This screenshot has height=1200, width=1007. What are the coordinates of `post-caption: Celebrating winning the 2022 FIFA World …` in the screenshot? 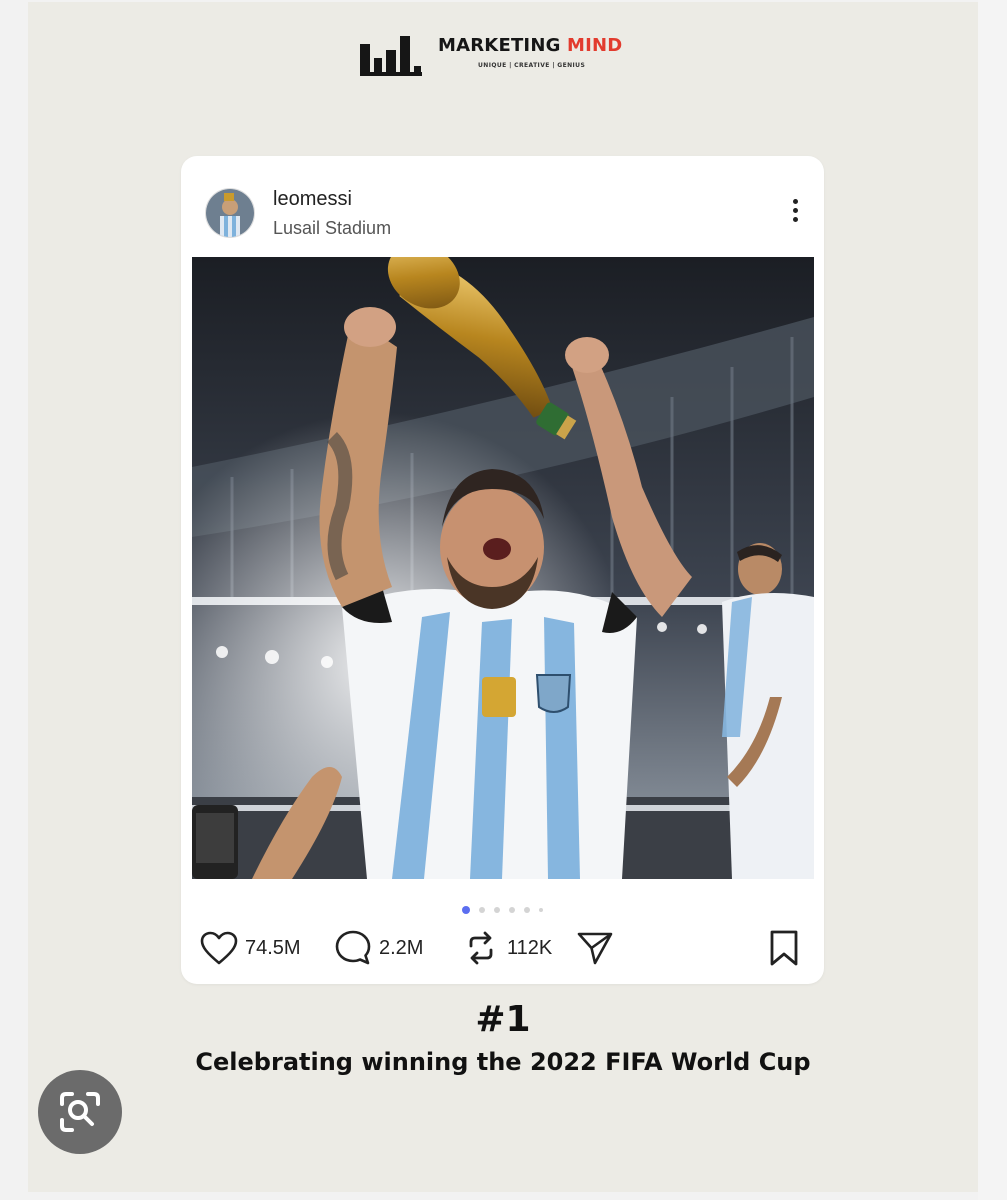 It's located at (503, 1062).